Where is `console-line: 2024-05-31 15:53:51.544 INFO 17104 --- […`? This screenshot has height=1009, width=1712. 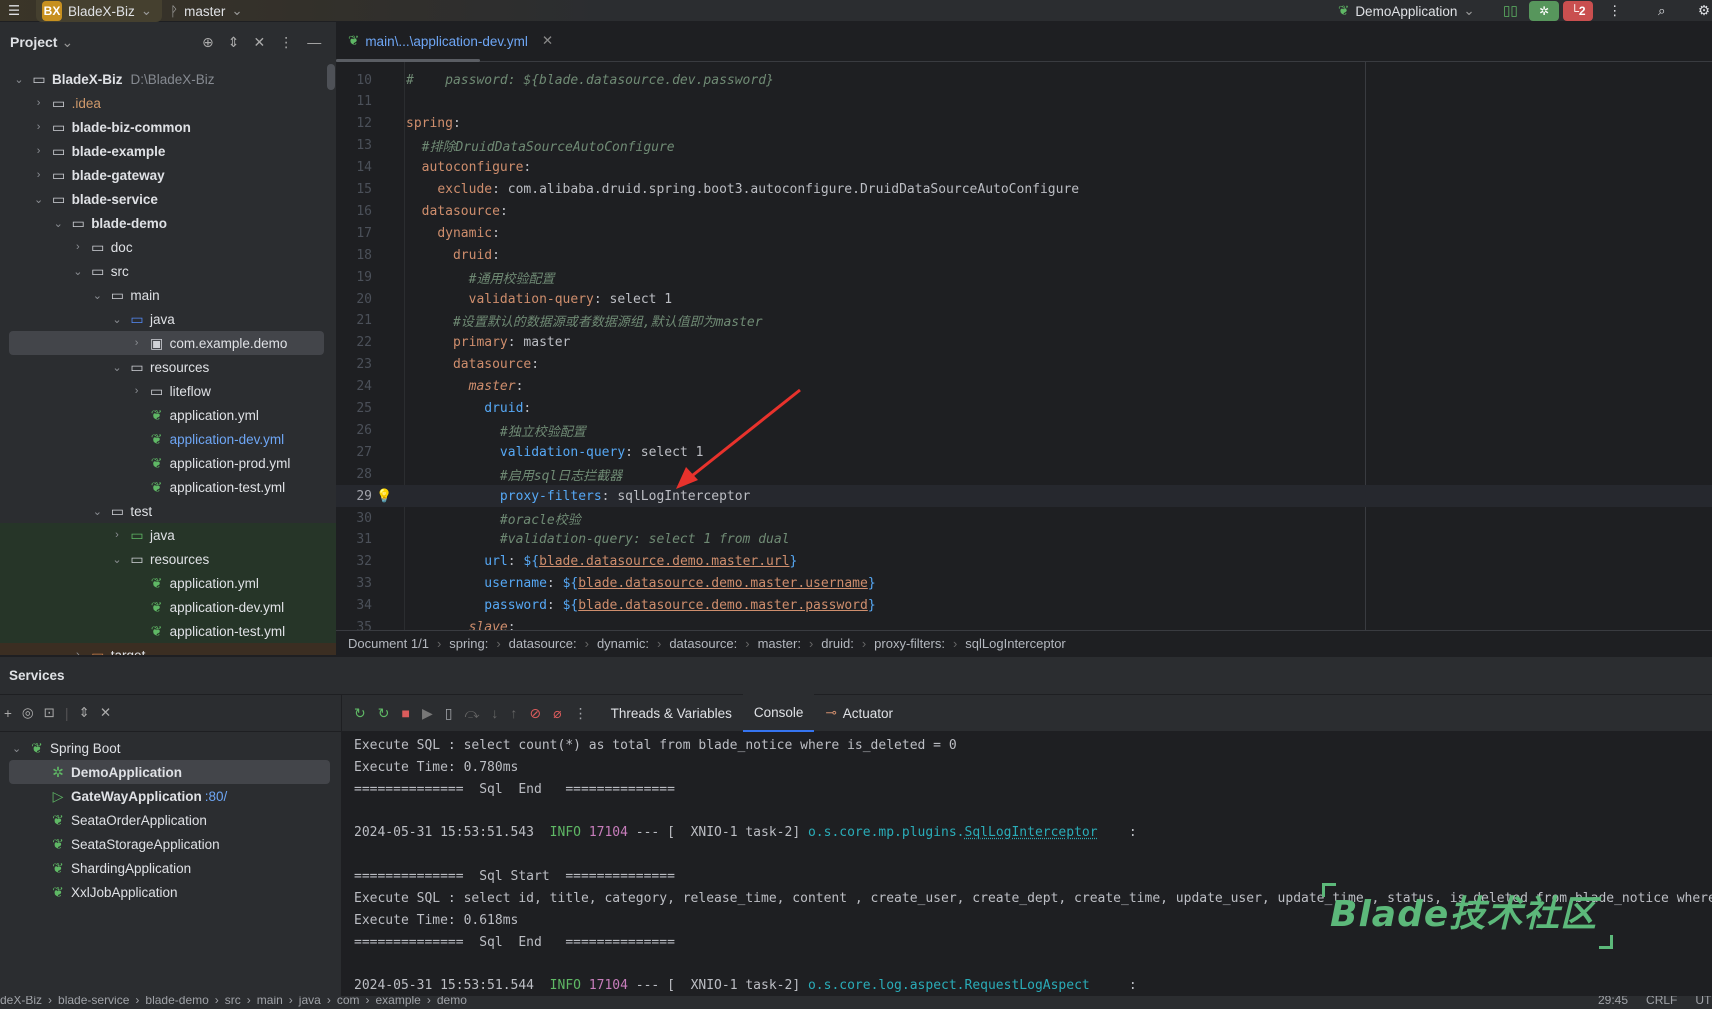 console-line: 2024-05-31 15:53:51.544 INFO 17104 --- [… is located at coordinates (745, 985).